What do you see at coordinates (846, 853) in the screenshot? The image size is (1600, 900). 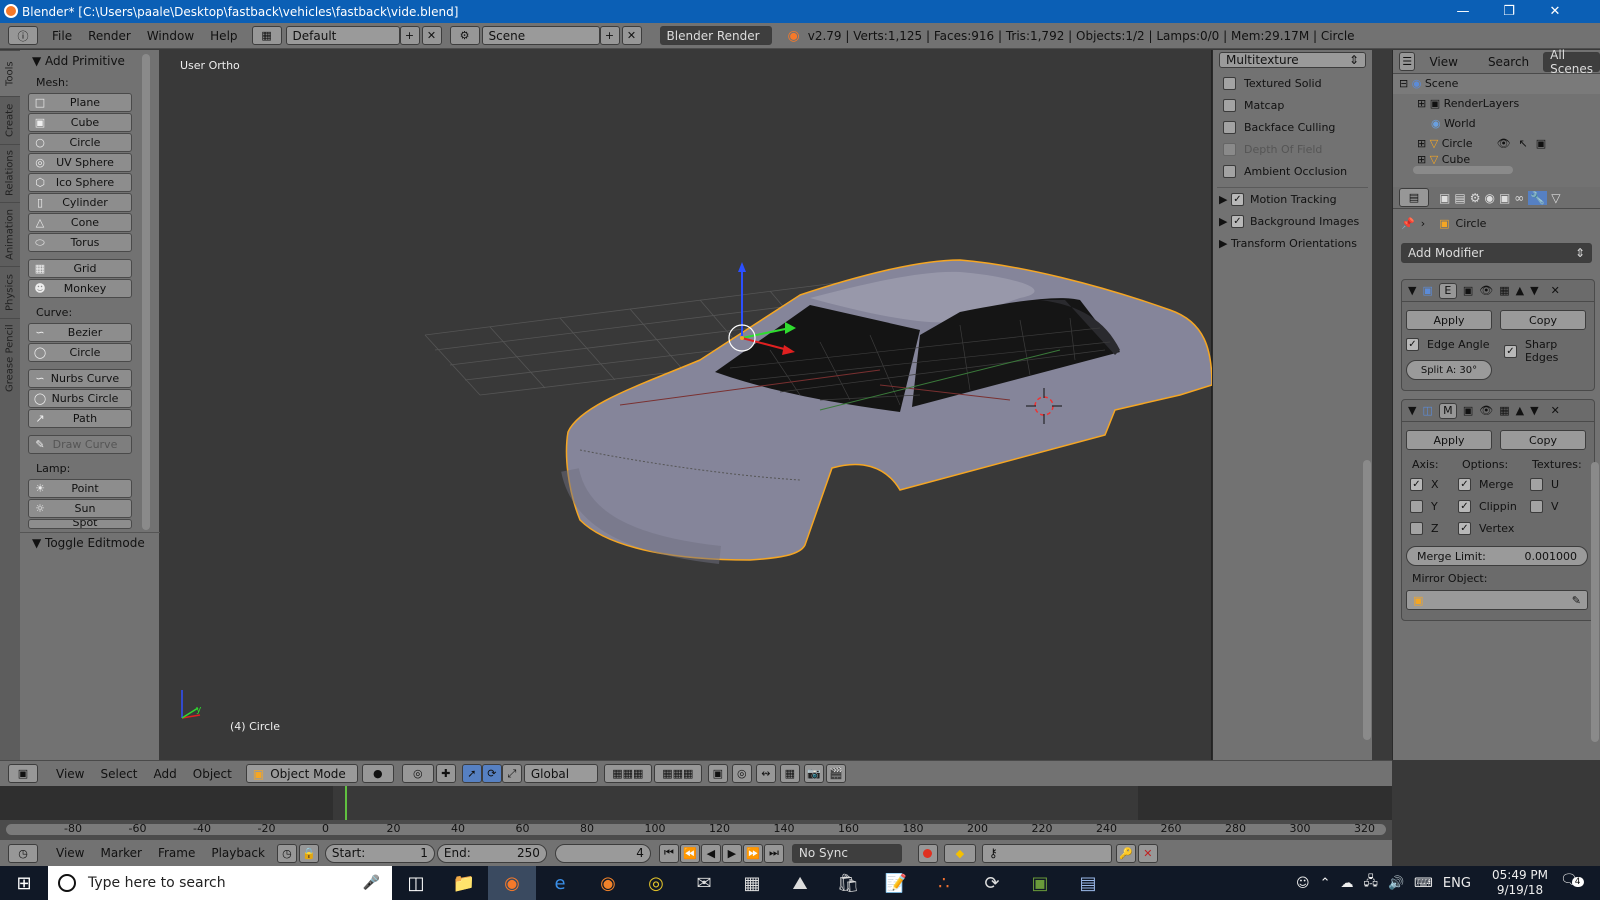 I see `sync-mode-select: No Sync` at bounding box center [846, 853].